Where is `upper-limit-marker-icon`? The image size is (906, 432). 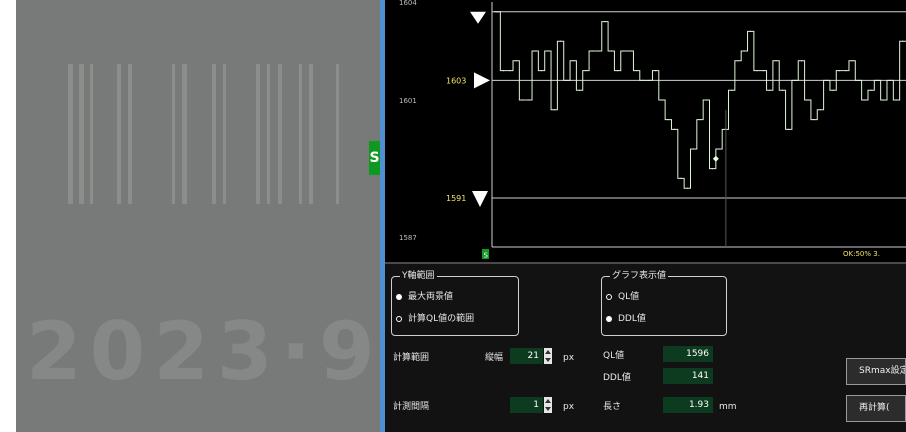
upper-limit-marker-icon is located at coordinates (478, 17).